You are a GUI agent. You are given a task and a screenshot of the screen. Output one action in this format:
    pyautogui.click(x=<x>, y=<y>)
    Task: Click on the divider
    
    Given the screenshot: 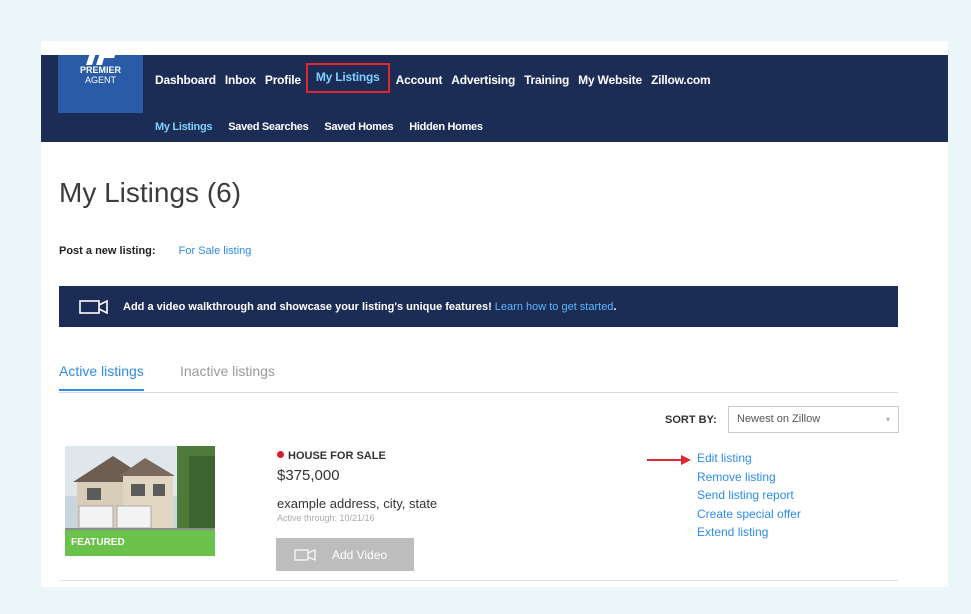 What is the action you would take?
    pyautogui.click(x=478, y=580)
    